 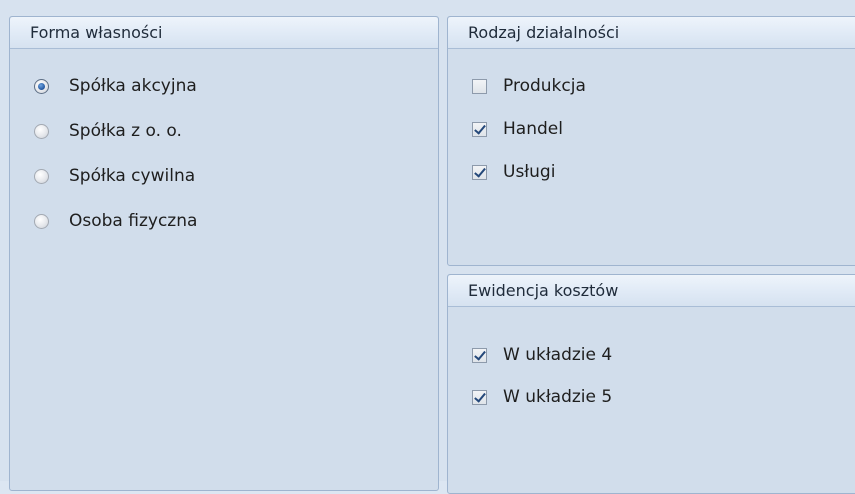 I want to click on radio-label: Osoba fizyczna, so click(x=133, y=221).